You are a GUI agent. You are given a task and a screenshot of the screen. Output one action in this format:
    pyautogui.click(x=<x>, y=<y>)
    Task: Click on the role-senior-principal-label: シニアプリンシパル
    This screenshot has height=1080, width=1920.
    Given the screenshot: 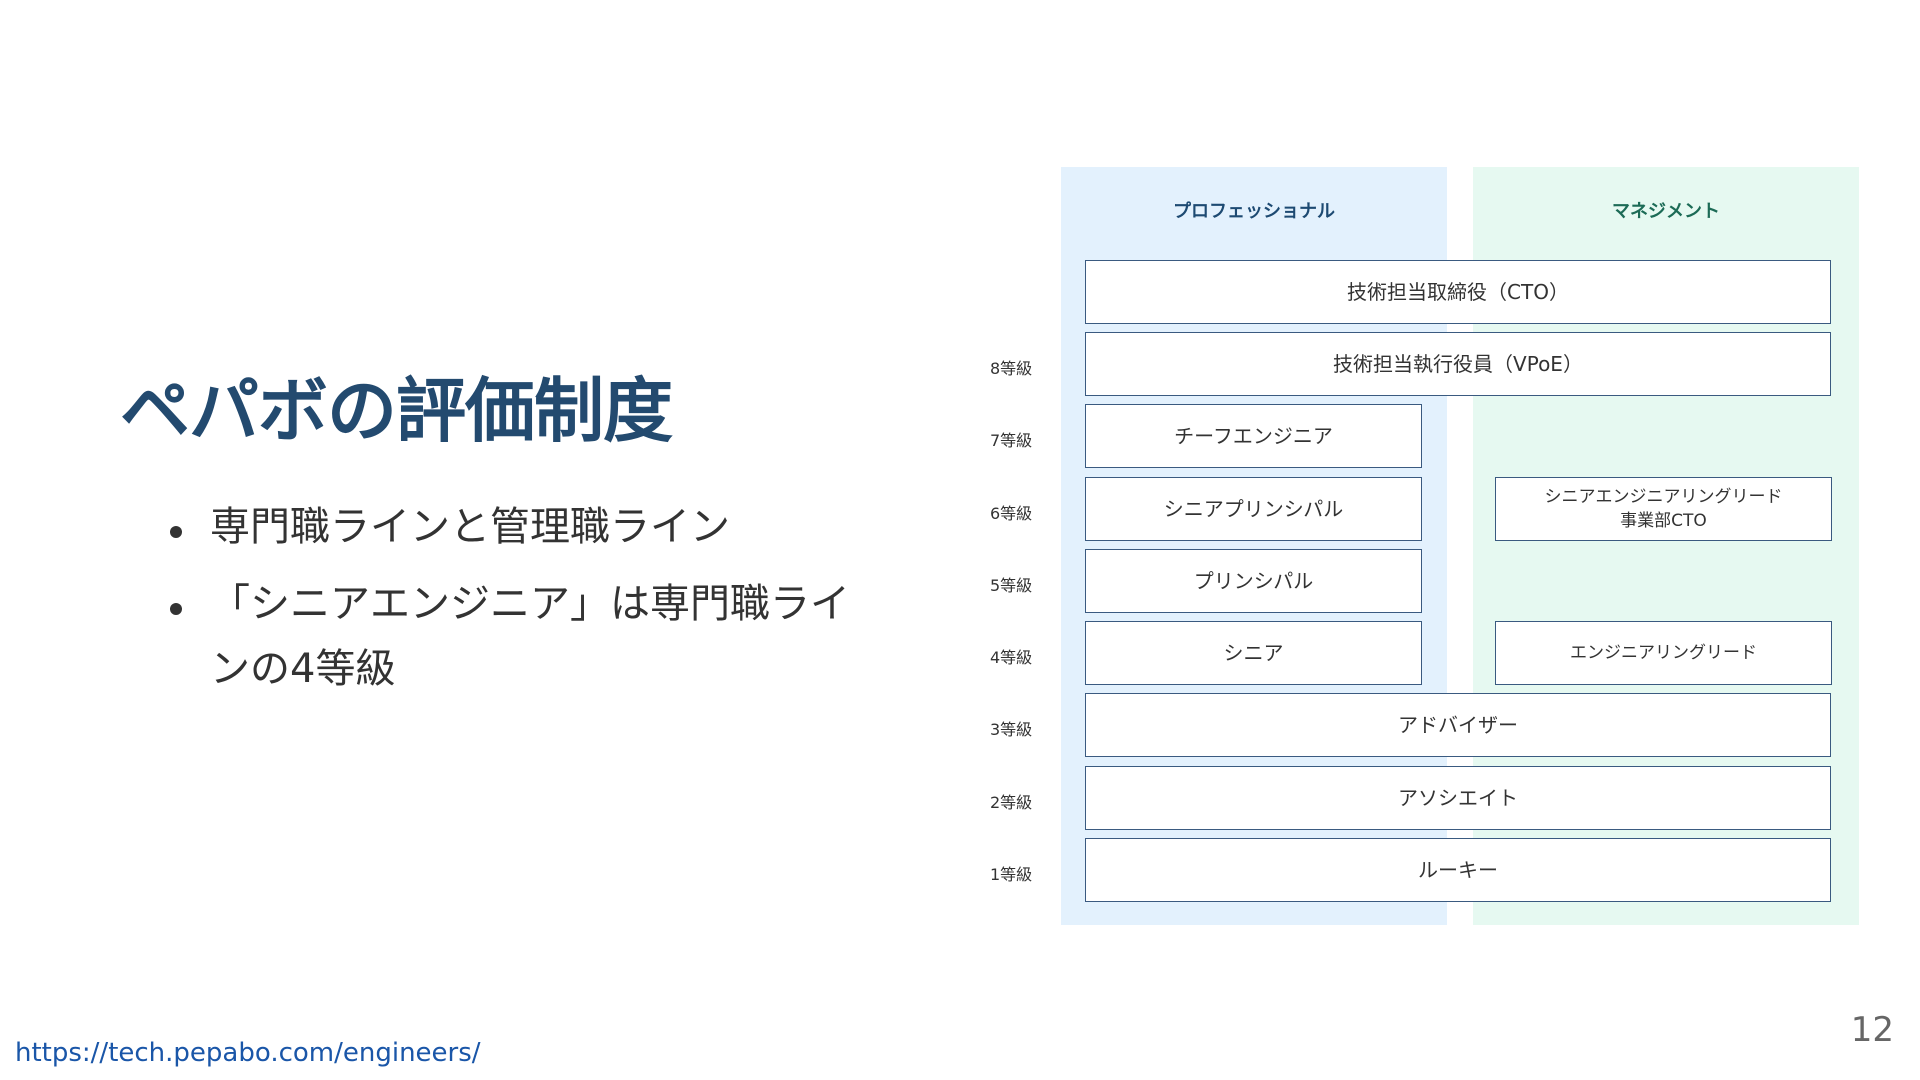 What is the action you would take?
    pyautogui.click(x=1253, y=509)
    